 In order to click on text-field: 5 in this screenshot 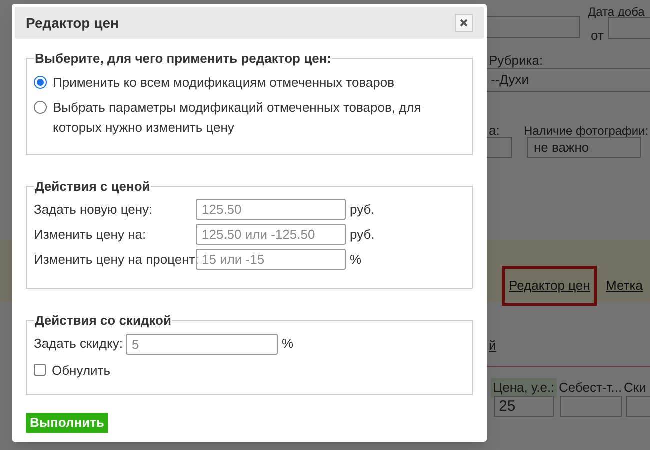, I will do `click(202, 344)`.